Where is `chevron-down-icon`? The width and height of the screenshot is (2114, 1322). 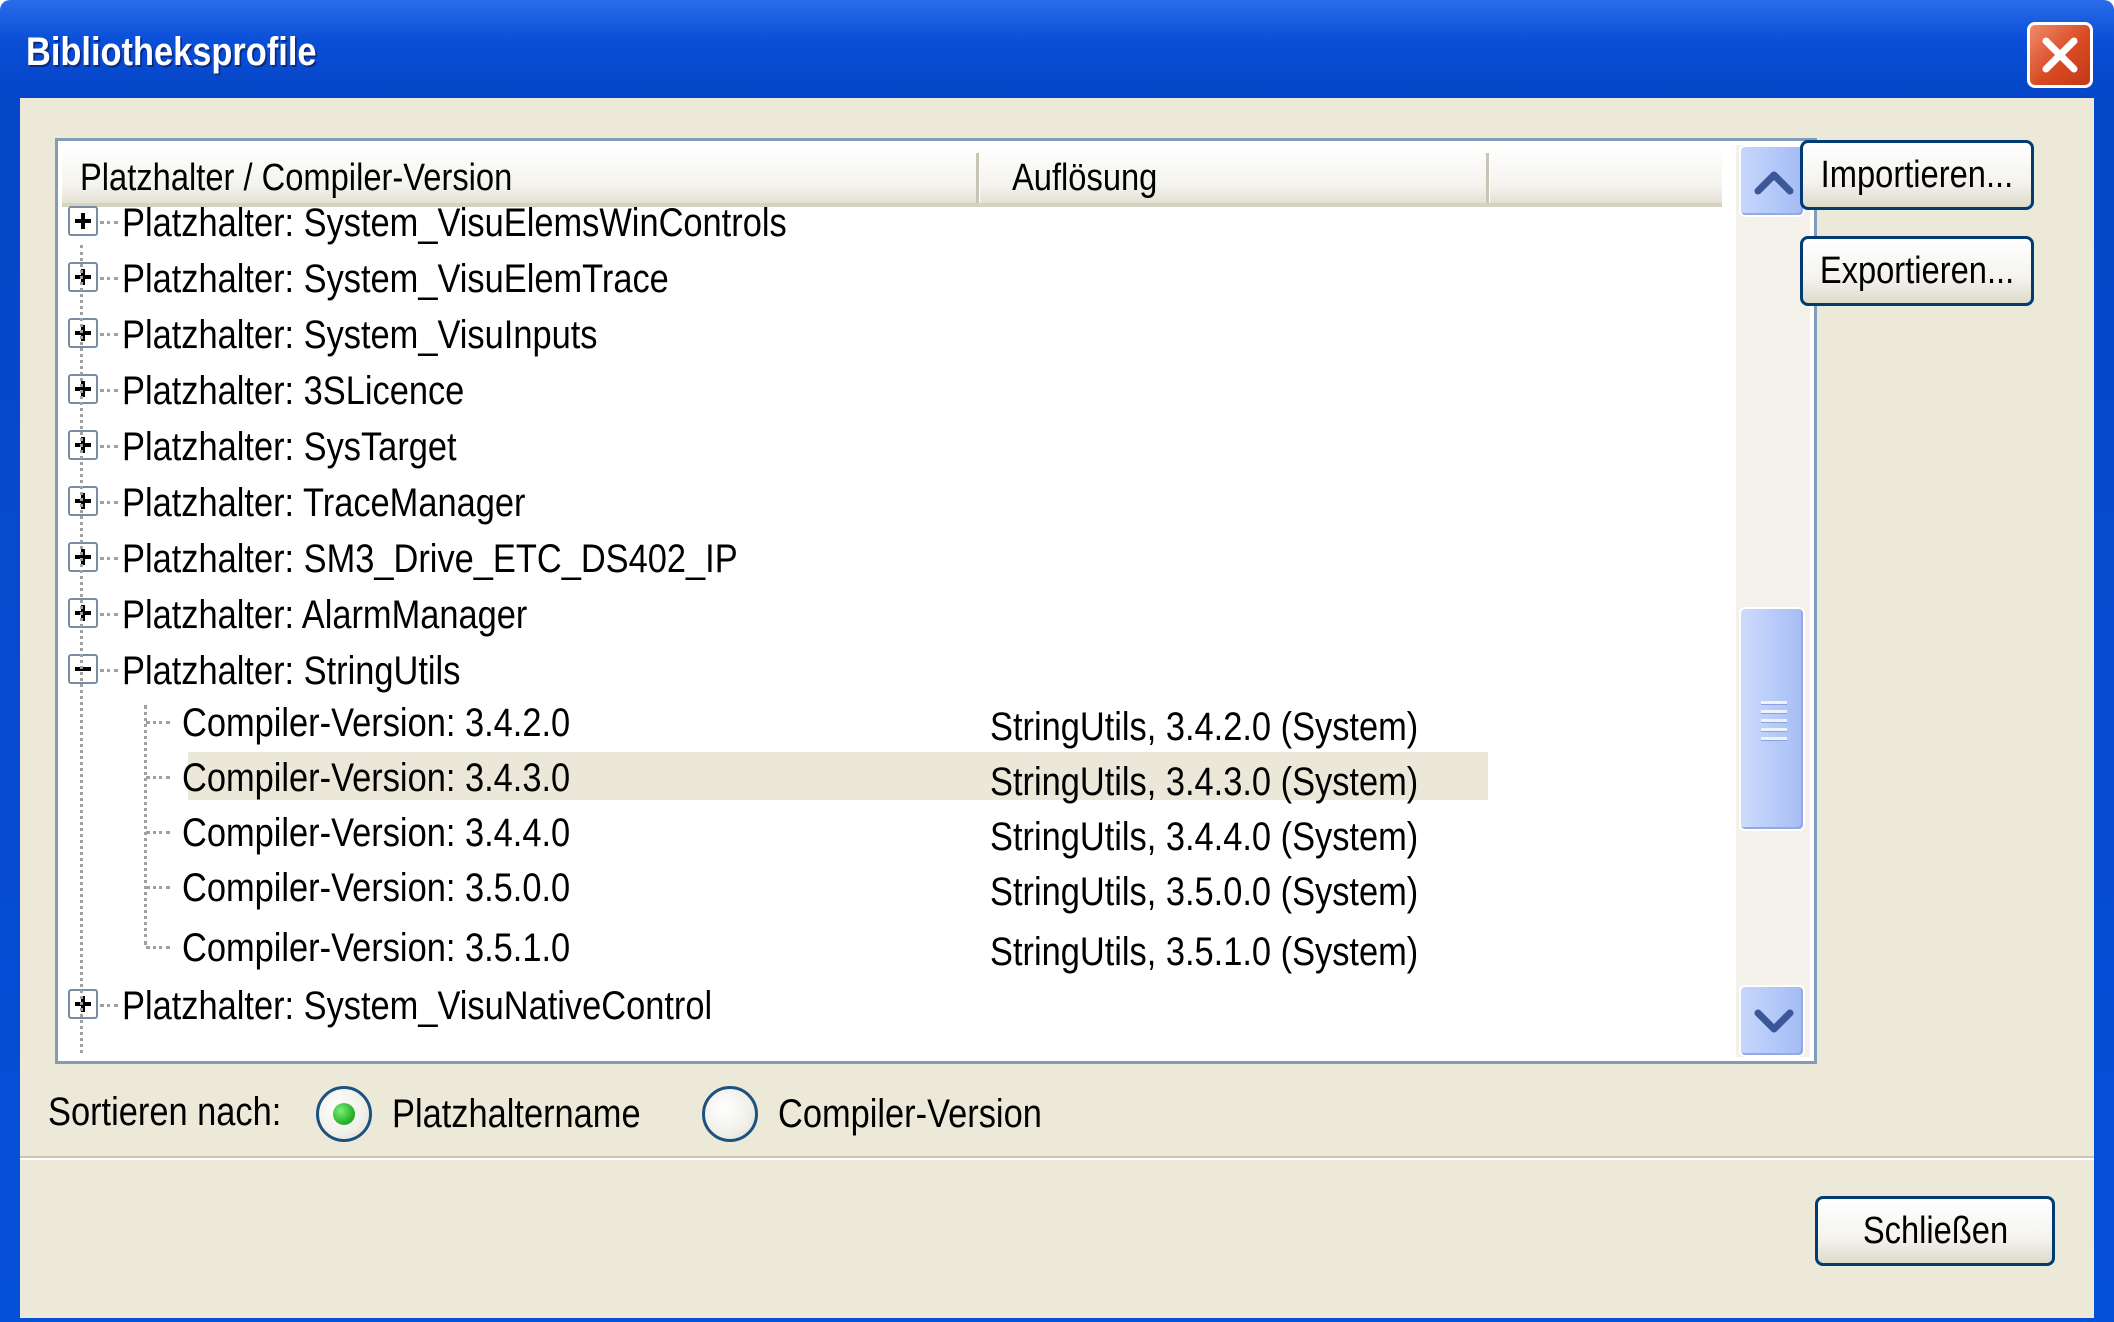 chevron-down-icon is located at coordinates (1774, 1021).